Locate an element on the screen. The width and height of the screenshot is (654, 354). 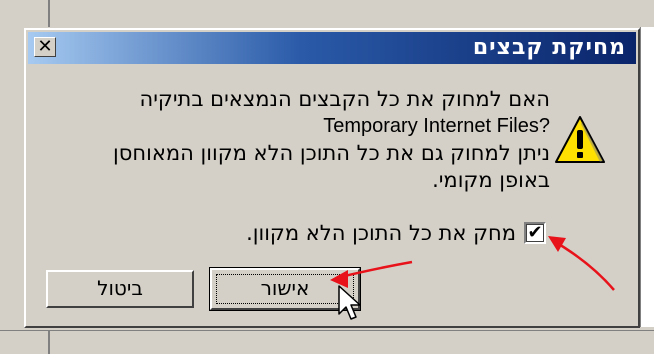
close-button: ✕ is located at coordinates (45, 47).